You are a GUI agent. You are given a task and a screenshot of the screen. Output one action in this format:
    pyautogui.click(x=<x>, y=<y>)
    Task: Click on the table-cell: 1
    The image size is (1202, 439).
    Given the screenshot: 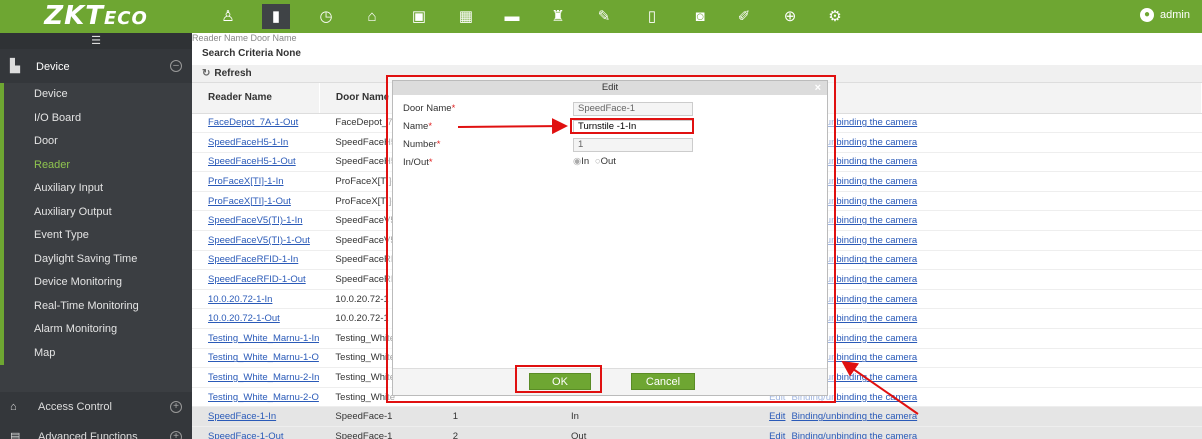 What is the action you would take?
    pyautogui.click(x=466, y=416)
    